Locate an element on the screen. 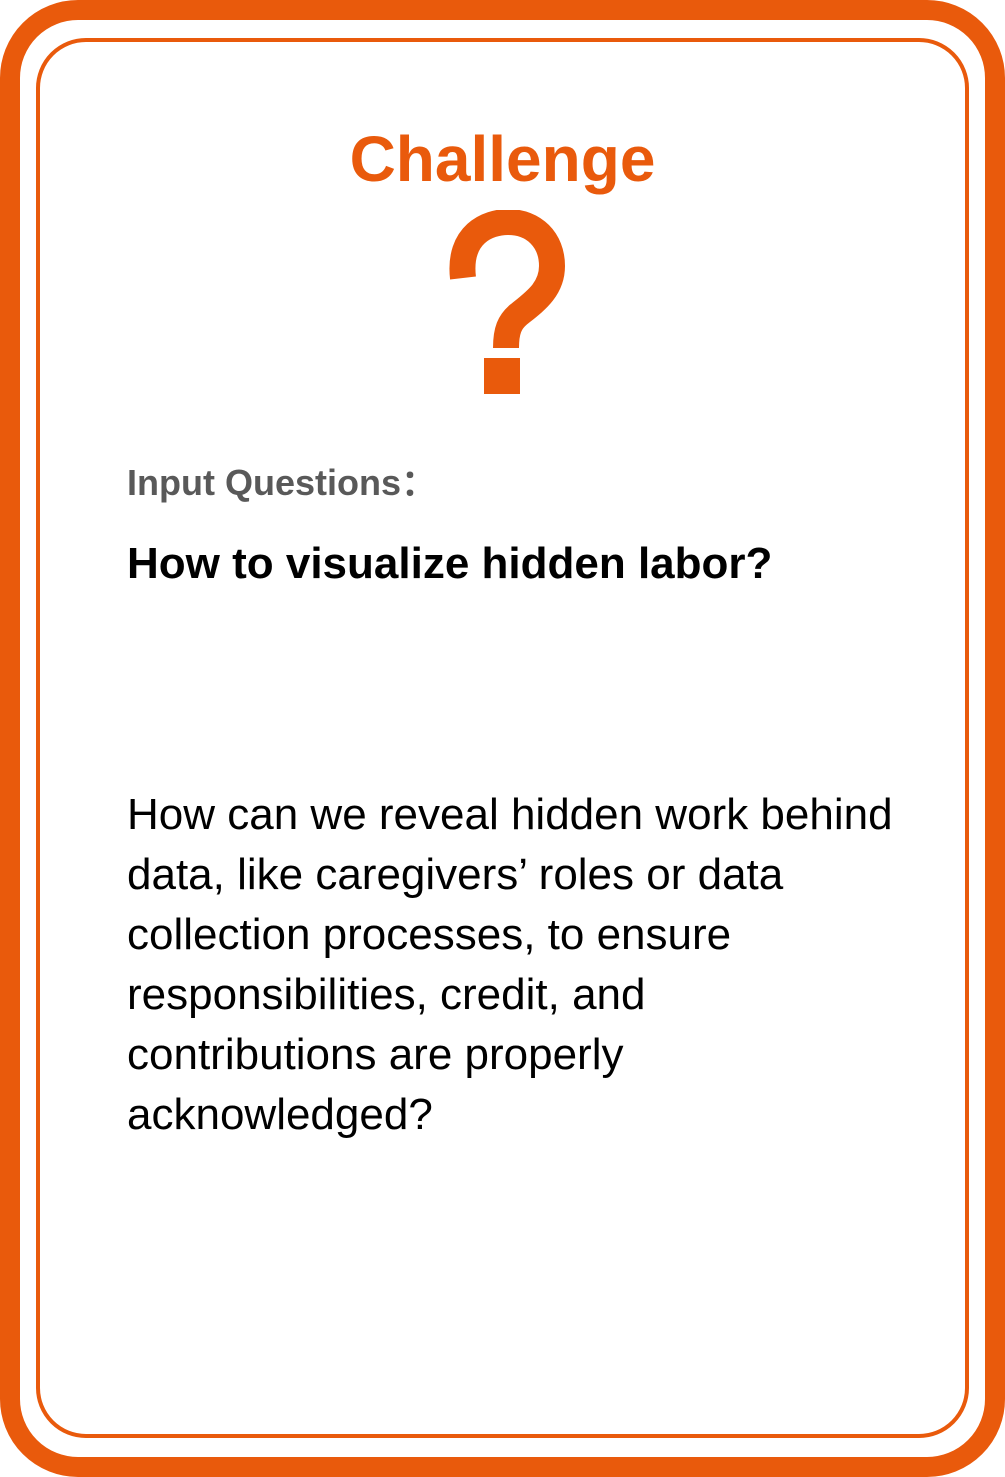 The image size is (1005, 1477). question-mark-icon is located at coordinates (507, 302).